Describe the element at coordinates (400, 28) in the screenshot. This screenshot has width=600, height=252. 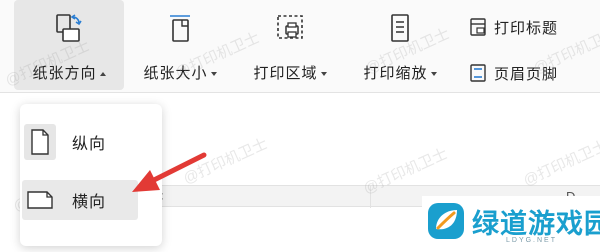
I see `print-scale-icon` at that location.